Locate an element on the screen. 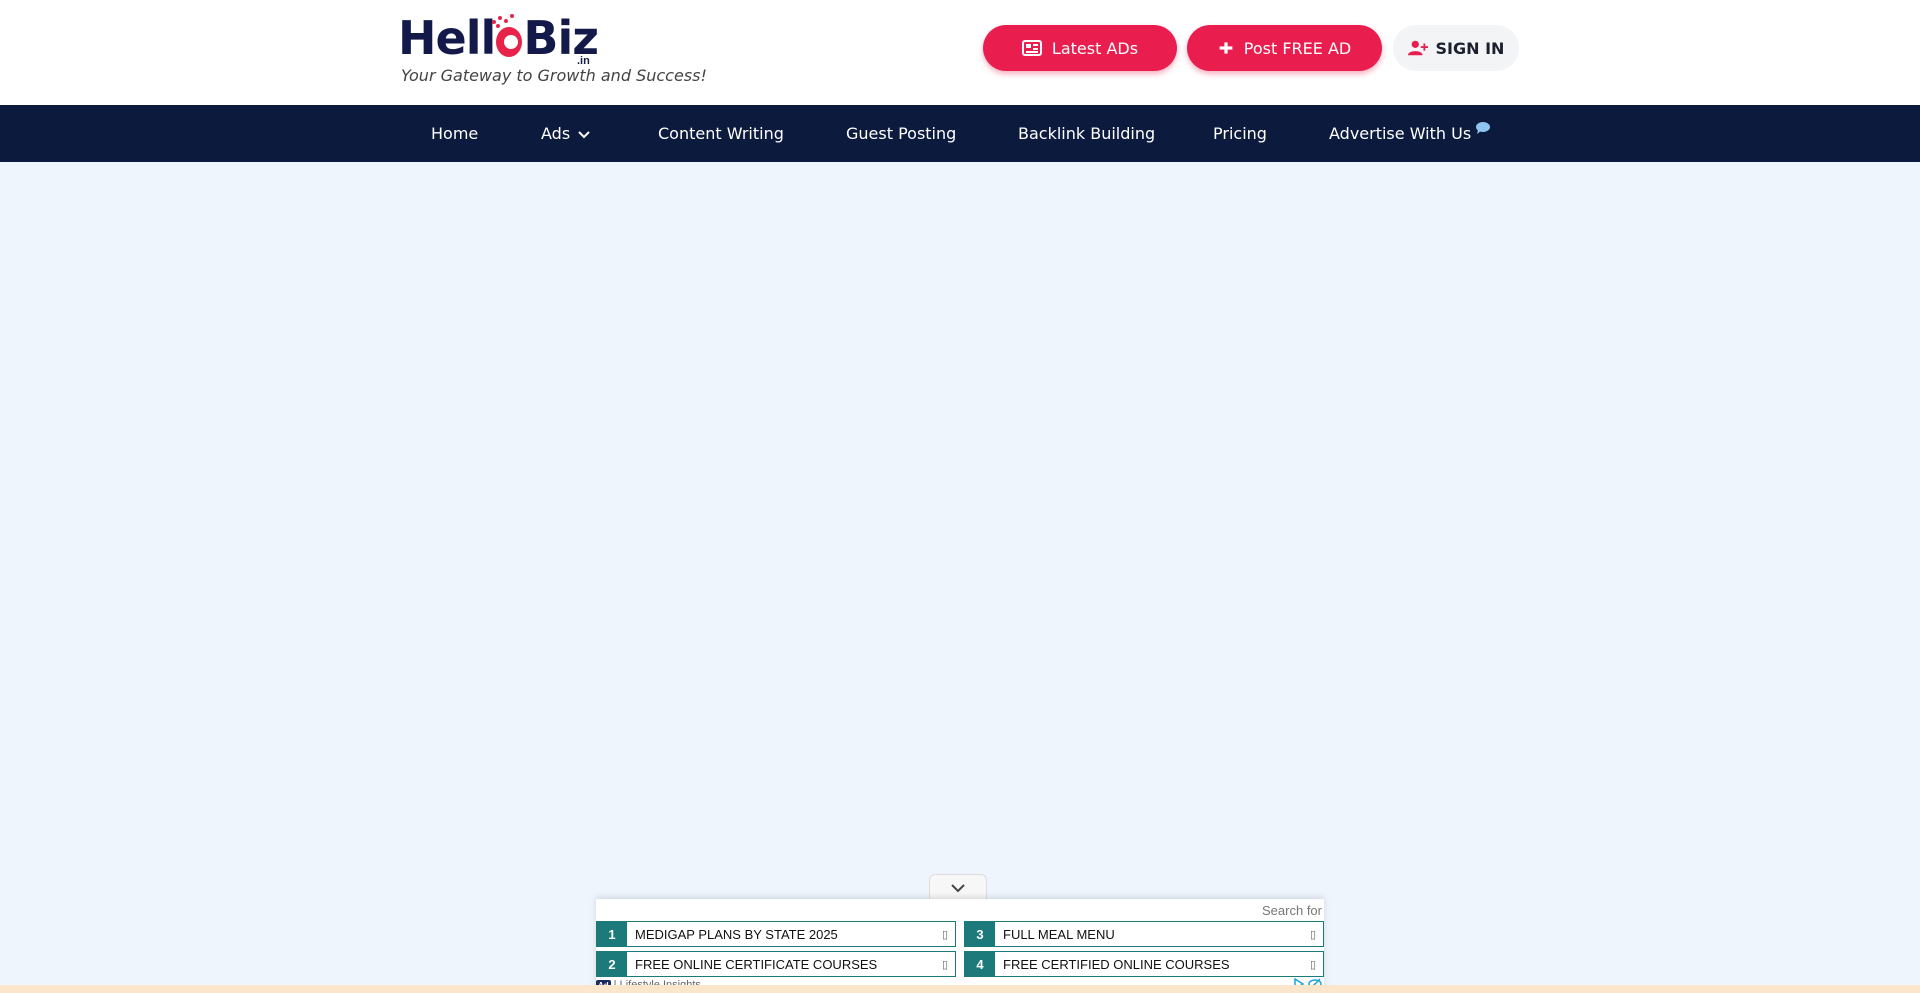 The width and height of the screenshot is (1920, 993). ad-link-row: 3 FULL MEAL MENU ▯ is located at coordinates (1144, 934).